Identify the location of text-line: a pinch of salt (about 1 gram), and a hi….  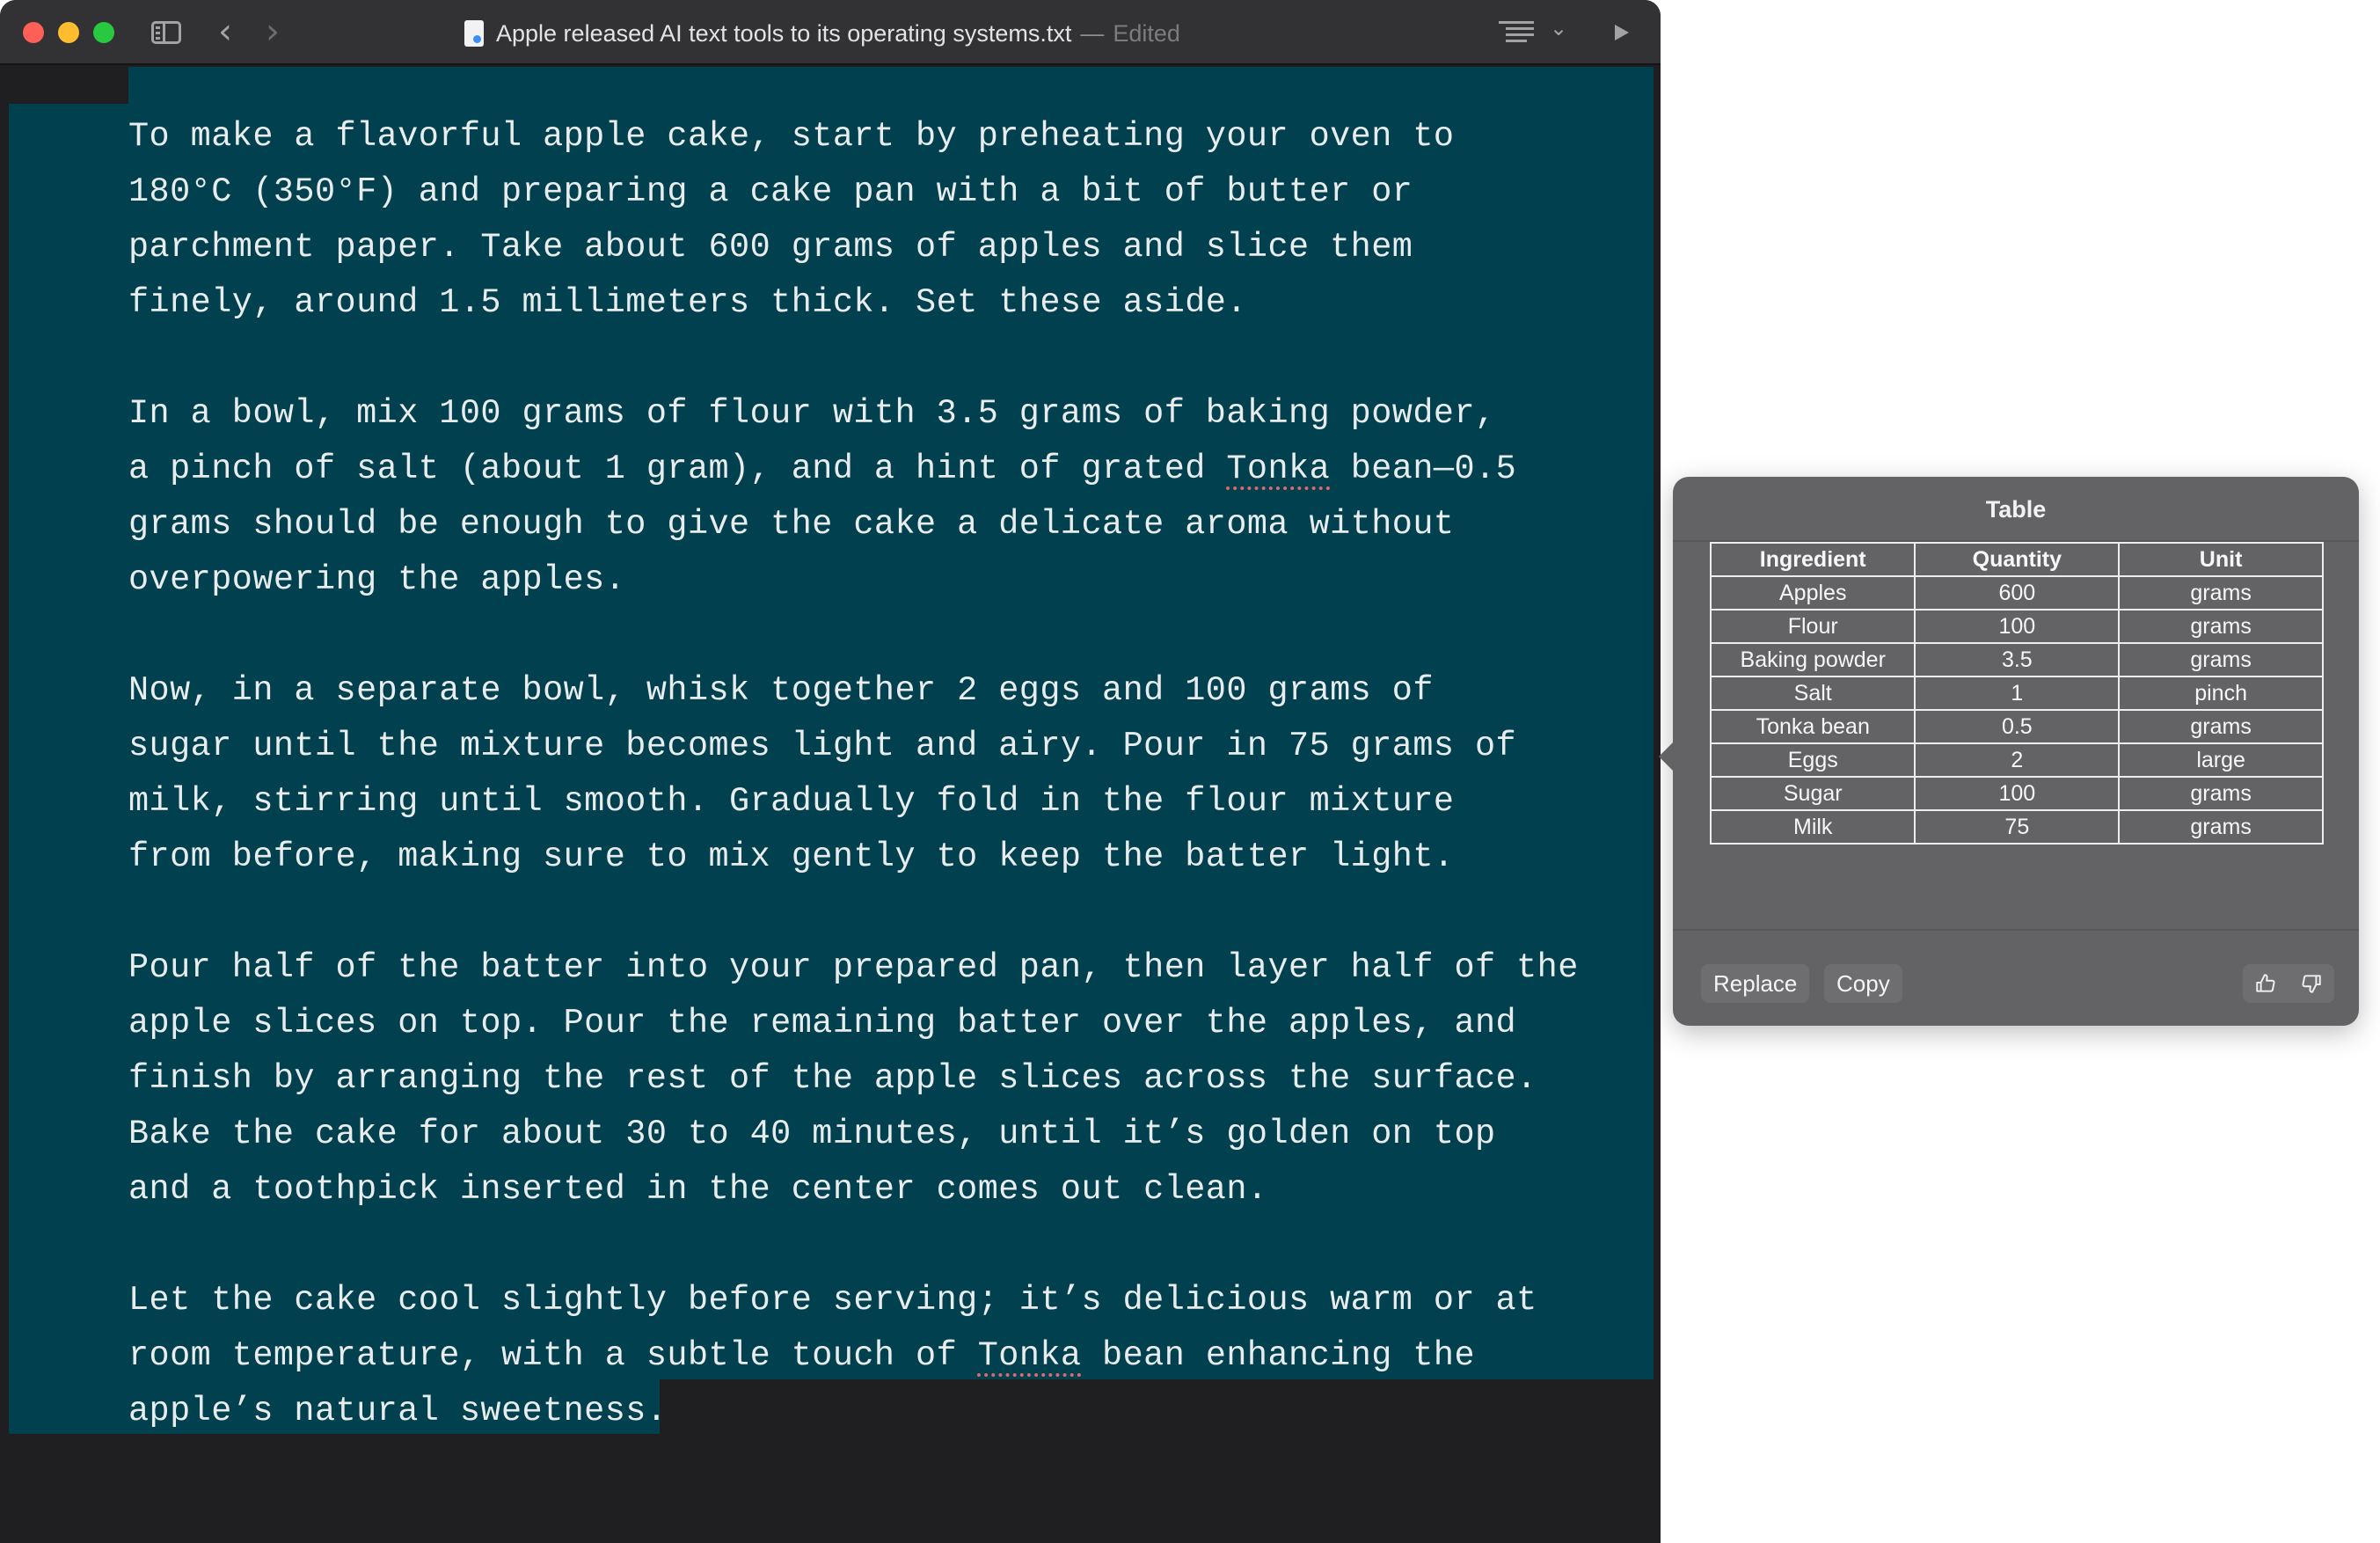
(884, 469).